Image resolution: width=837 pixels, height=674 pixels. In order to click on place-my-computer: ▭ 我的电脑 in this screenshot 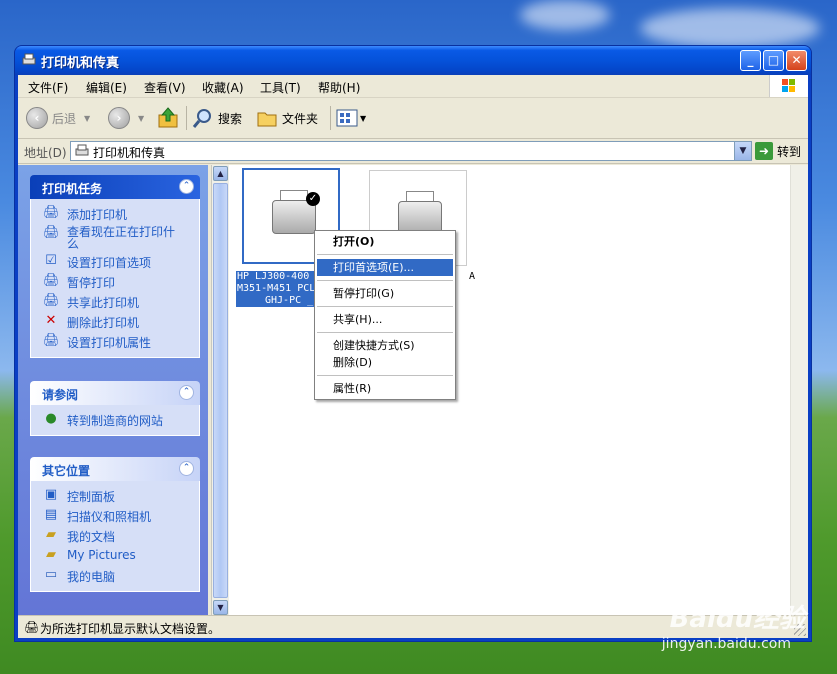, I will do `click(115, 575)`.